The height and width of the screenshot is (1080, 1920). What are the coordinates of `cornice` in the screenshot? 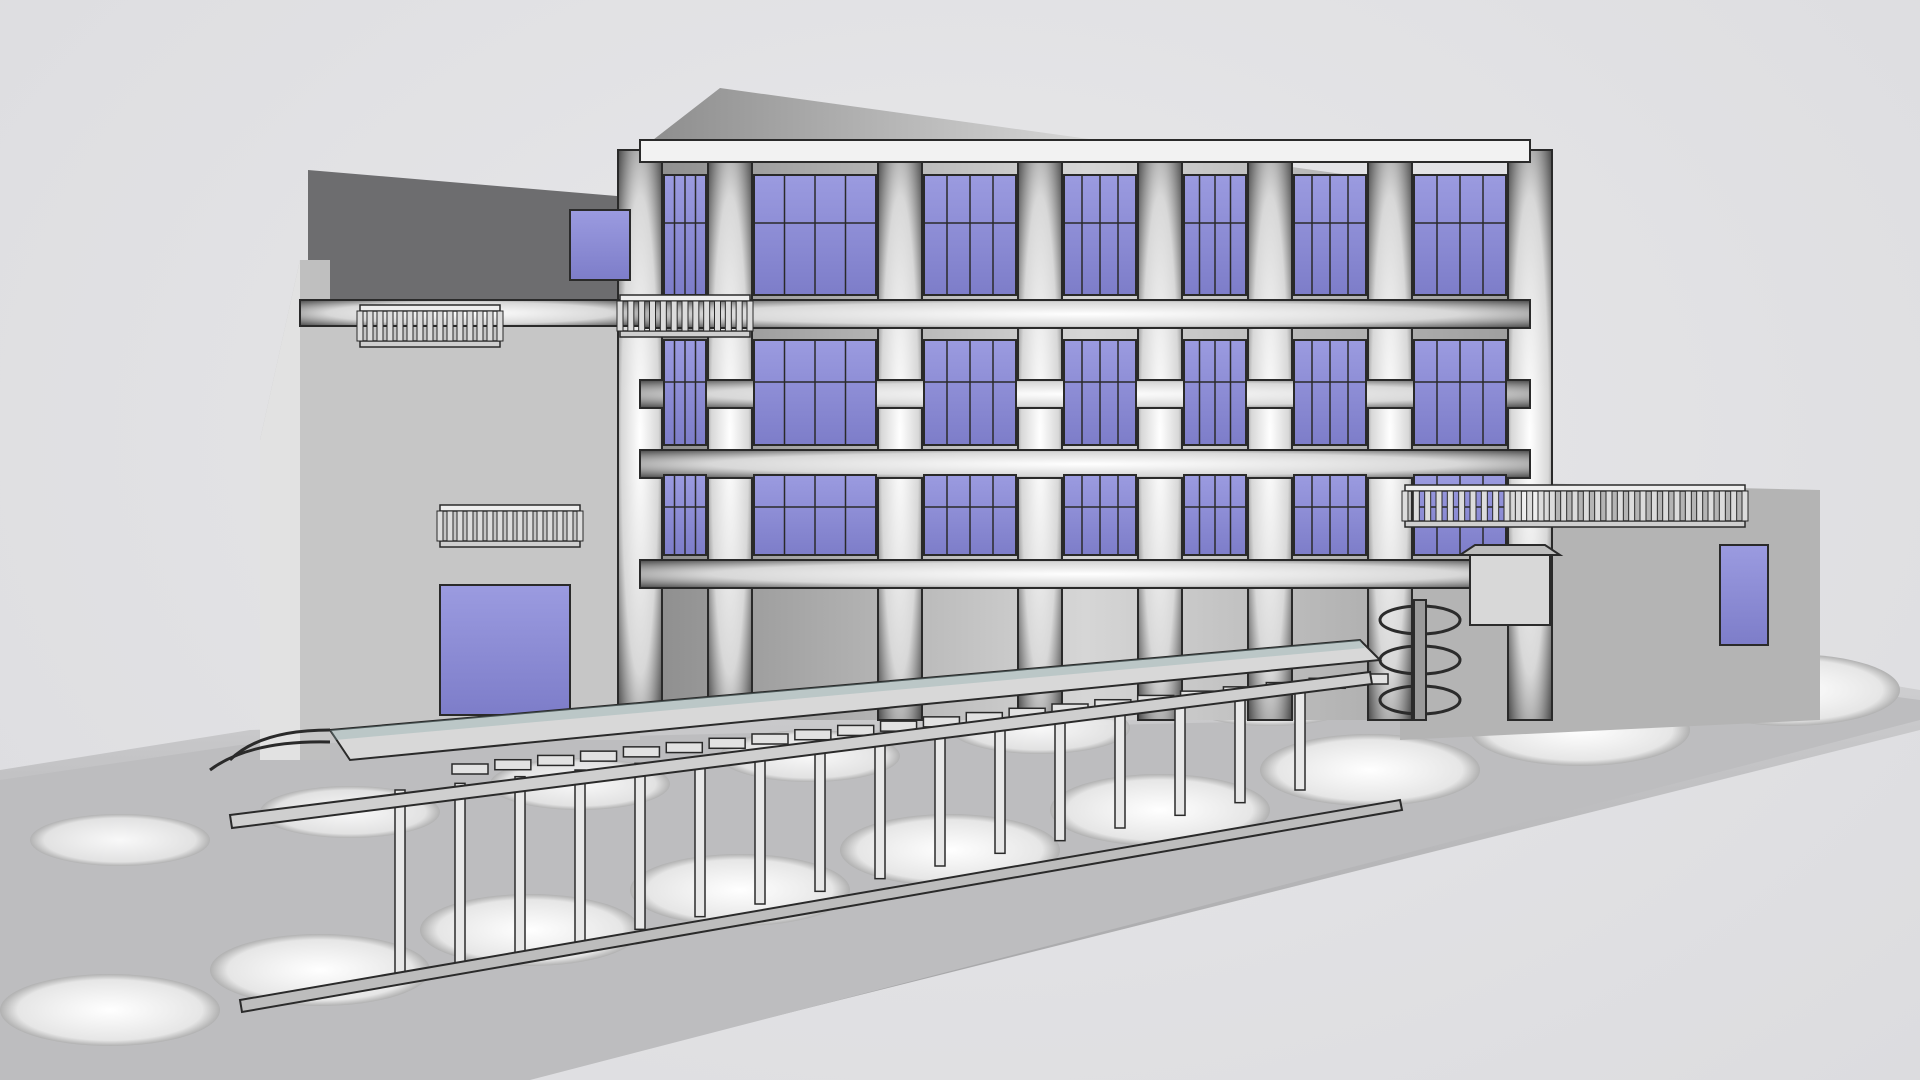 It's located at (1085, 151).